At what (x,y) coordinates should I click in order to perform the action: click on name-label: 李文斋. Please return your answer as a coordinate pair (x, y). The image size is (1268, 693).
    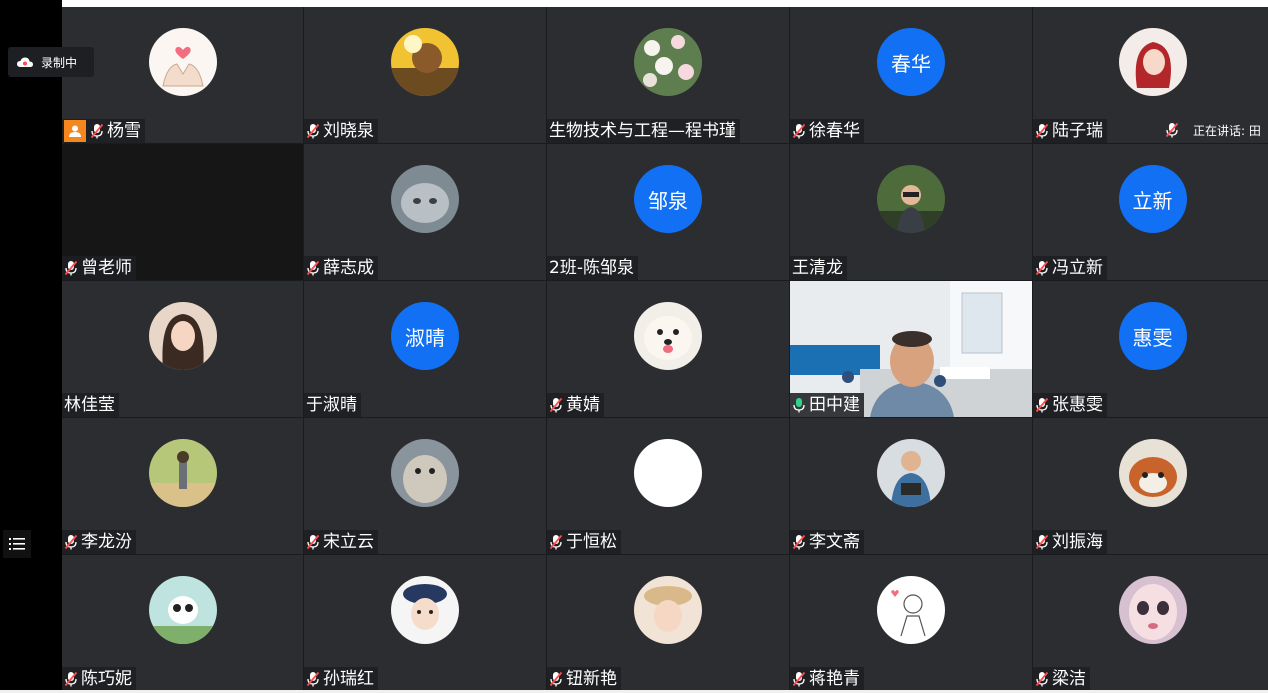
    Looking at the image, I should click on (827, 542).